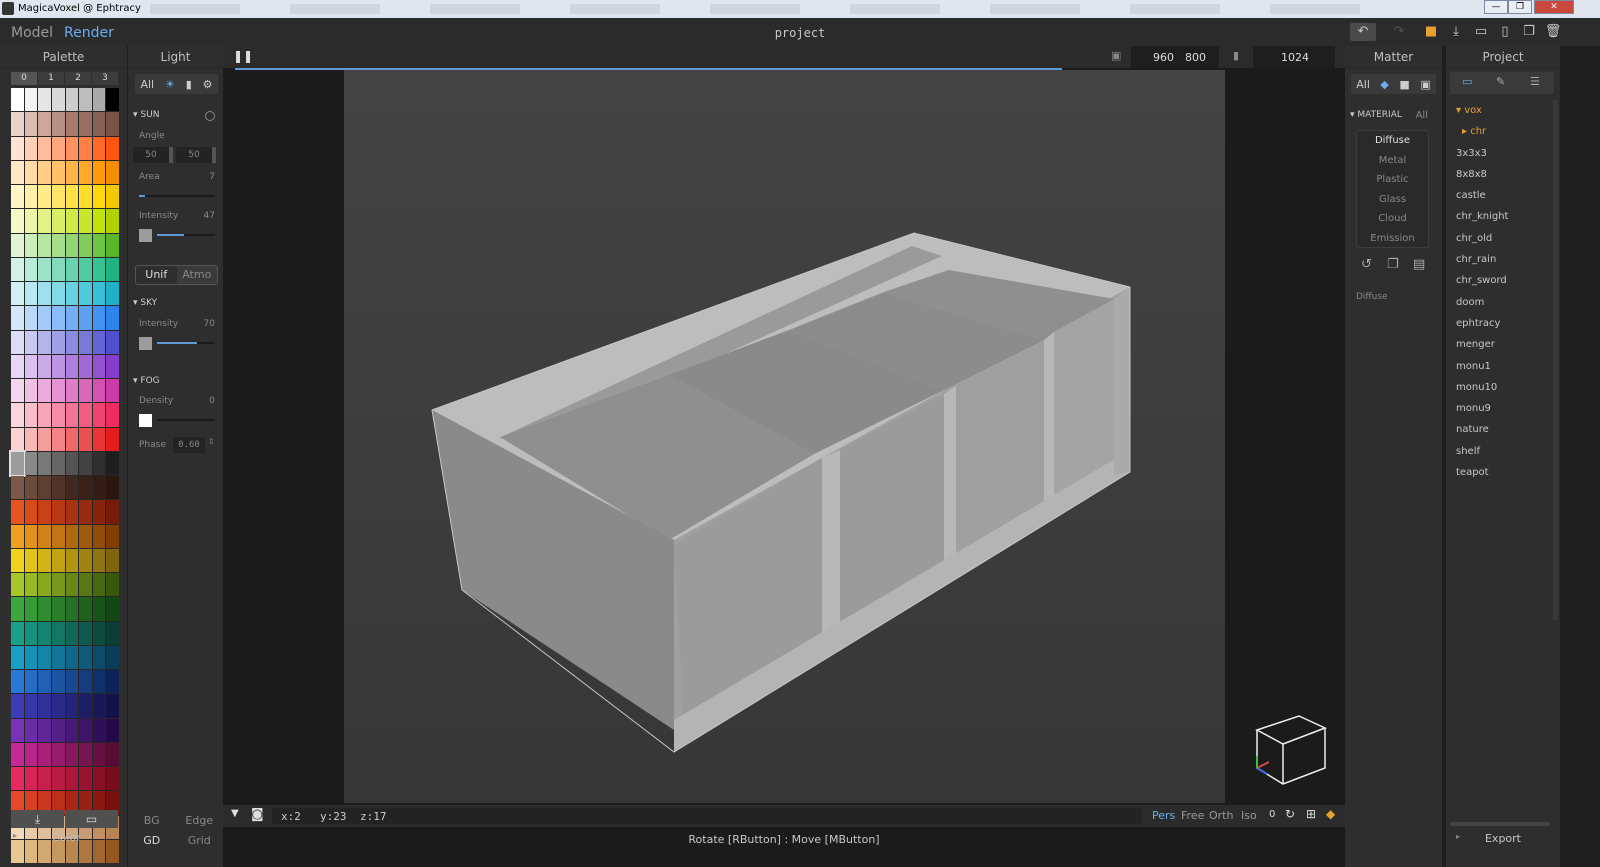 The width and height of the screenshot is (1600, 867). Describe the element at coordinates (186, 235) in the screenshot. I see `sun-intensity-slider` at that location.